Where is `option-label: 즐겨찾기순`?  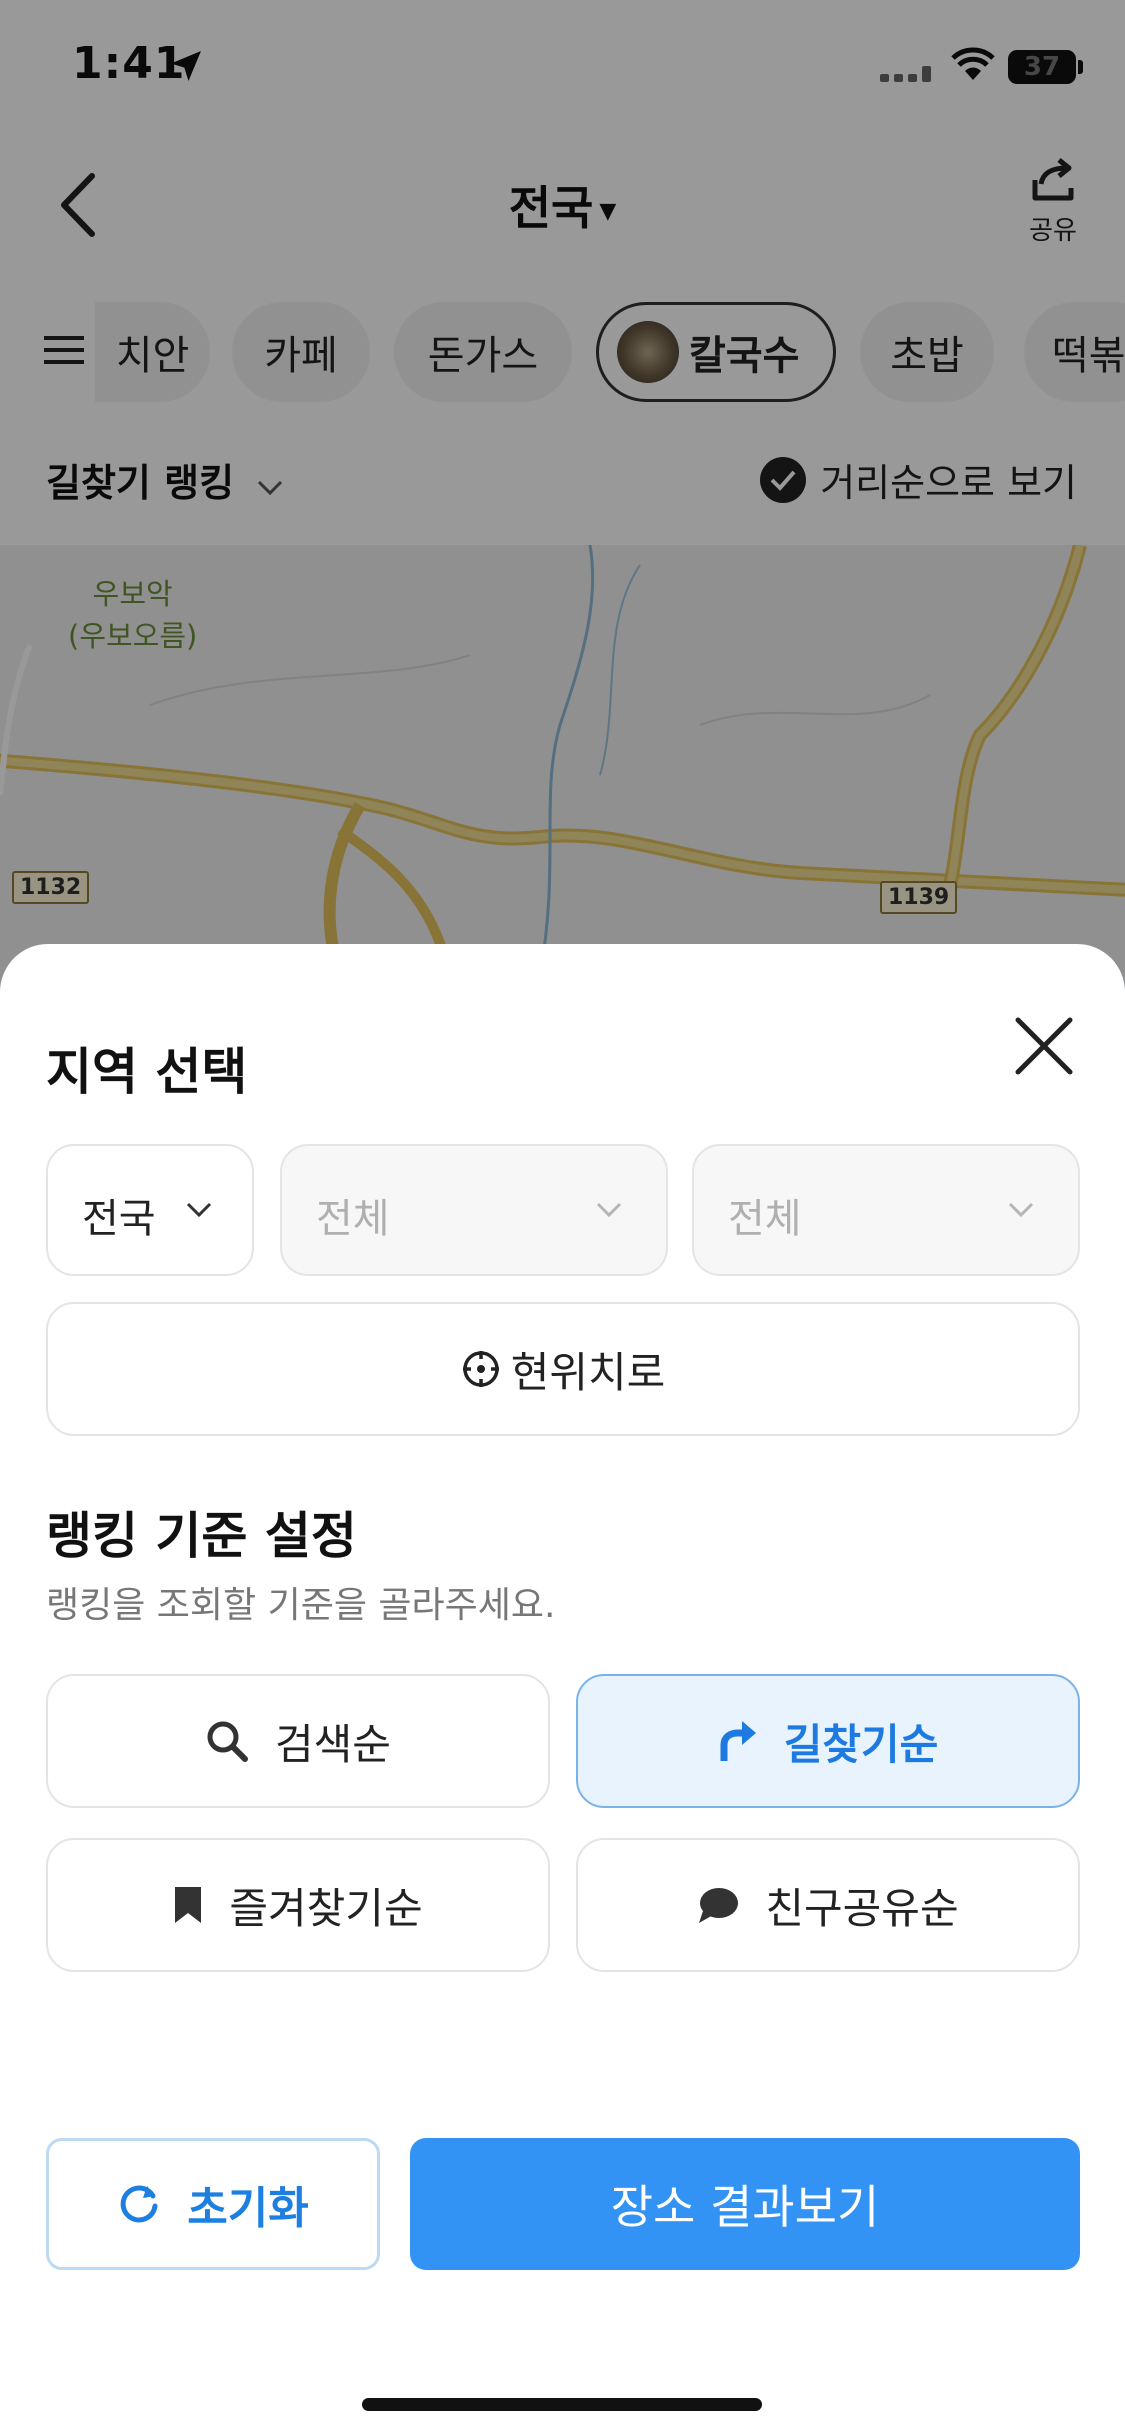
option-label: 즐겨찾기순 is located at coordinates (326, 1908).